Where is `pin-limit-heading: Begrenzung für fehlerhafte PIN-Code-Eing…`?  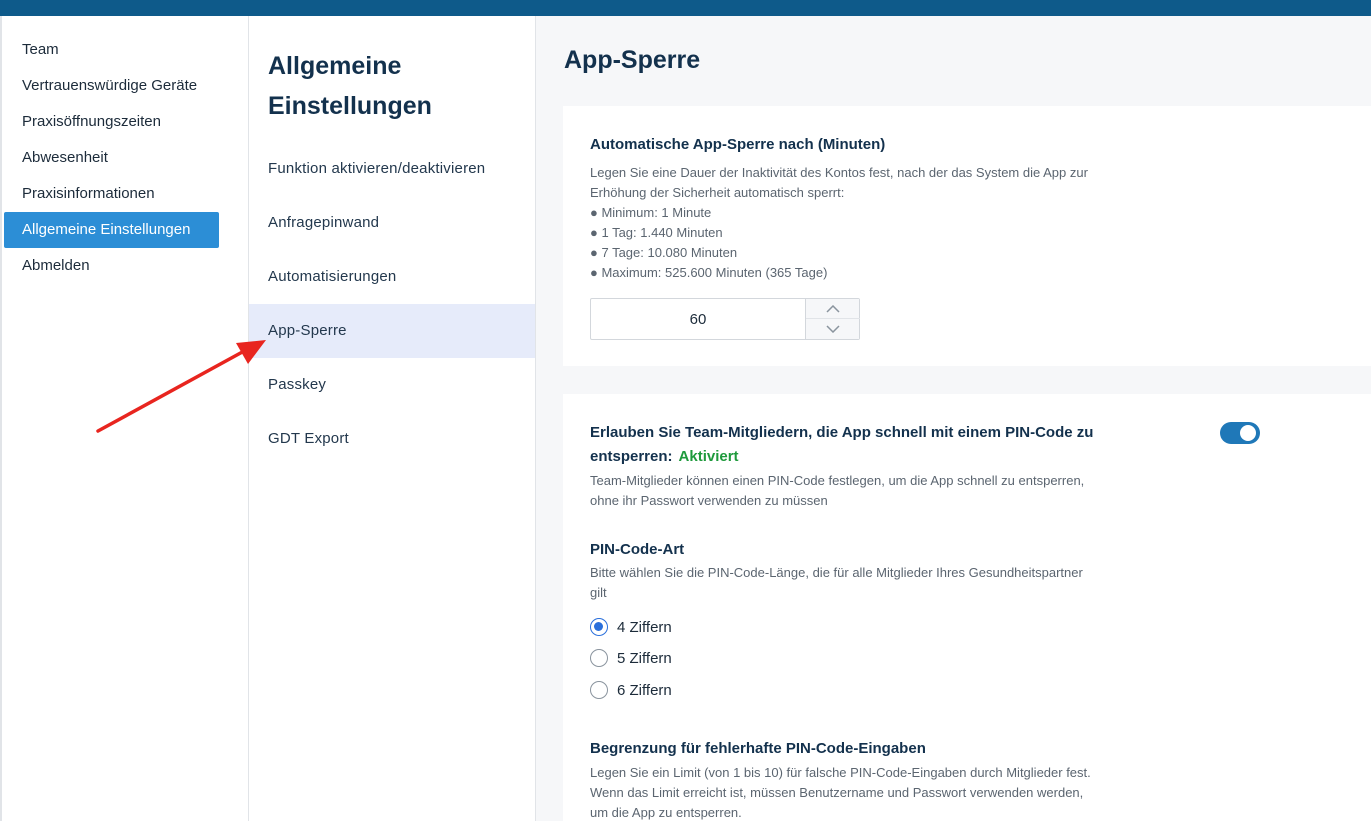
pin-limit-heading: Begrenzung für fehlerhafte PIN-Code-Eing… is located at coordinates (758, 748).